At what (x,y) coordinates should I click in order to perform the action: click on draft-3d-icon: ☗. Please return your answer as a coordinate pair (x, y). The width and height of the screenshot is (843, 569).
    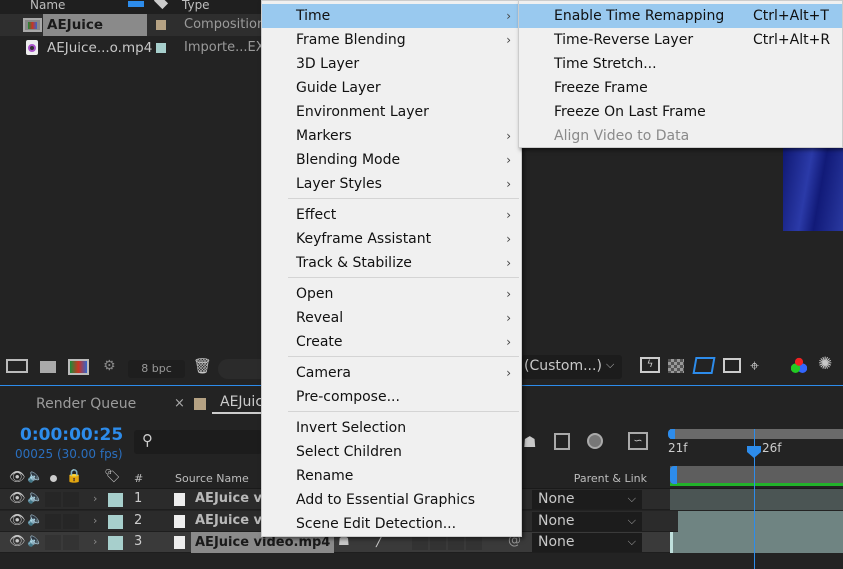
    Looking at the image, I should click on (529, 442).